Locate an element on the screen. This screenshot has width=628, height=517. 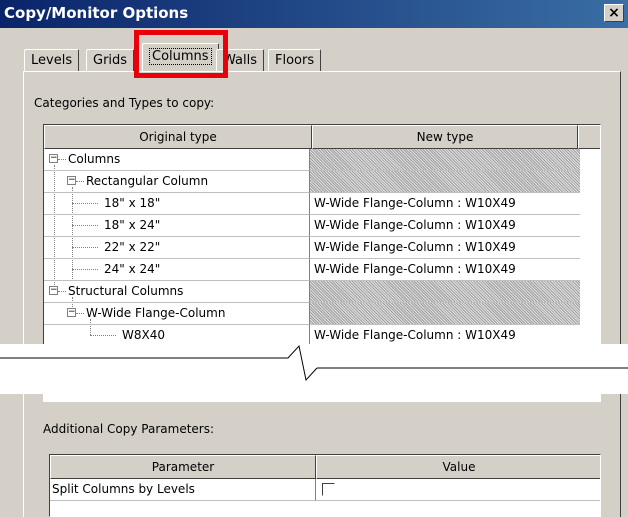
table-row: − Structural Columns is located at coordinates (322, 292).